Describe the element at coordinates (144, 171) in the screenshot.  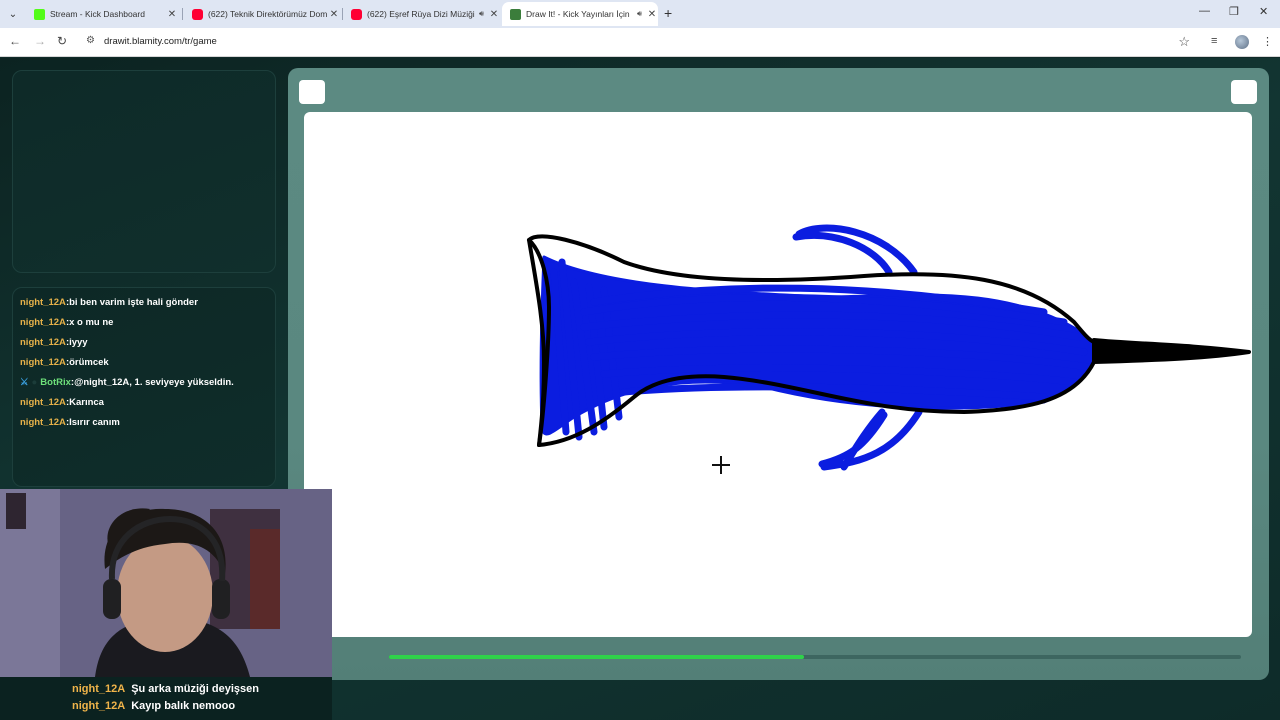
I see `side-panel-top` at that location.